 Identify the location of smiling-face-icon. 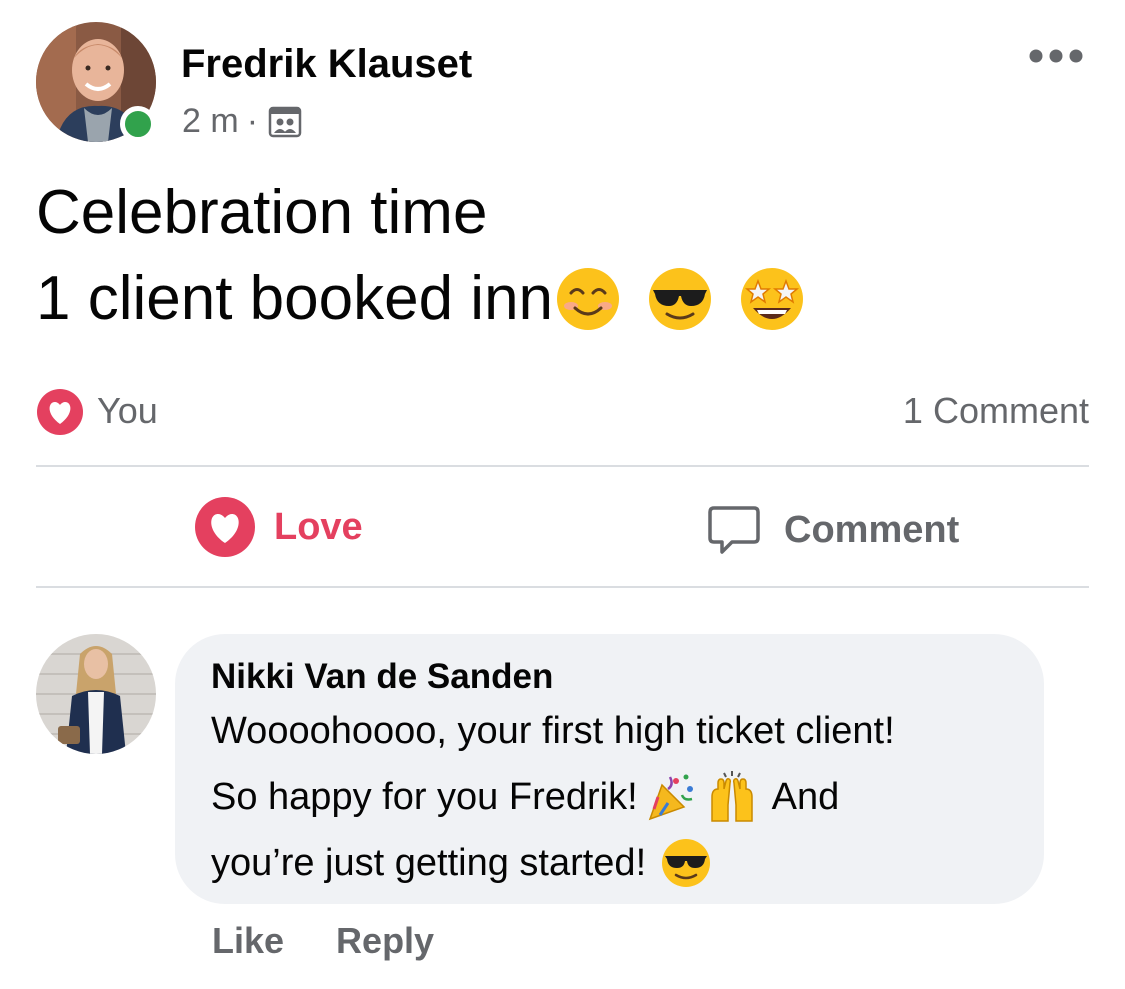
(588, 299).